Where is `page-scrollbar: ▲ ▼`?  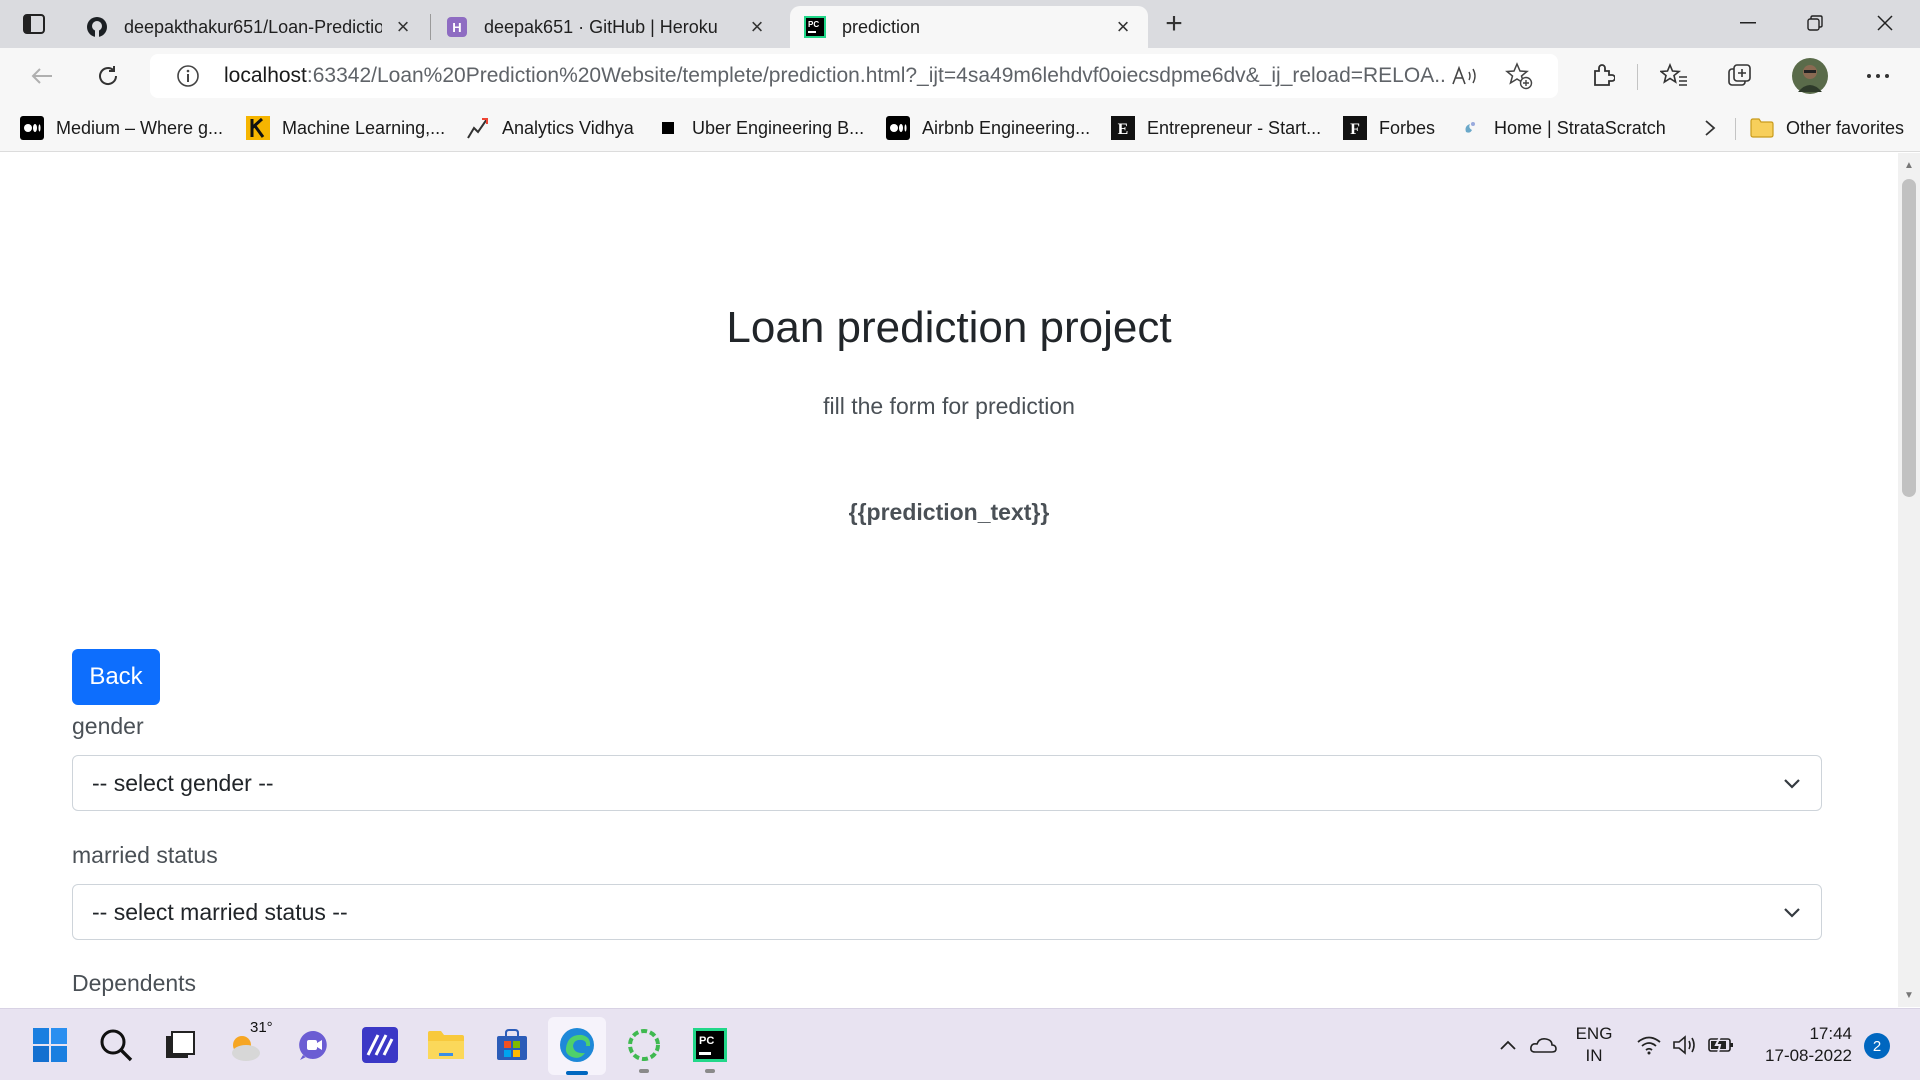 page-scrollbar: ▲ ▼ is located at coordinates (1909, 580).